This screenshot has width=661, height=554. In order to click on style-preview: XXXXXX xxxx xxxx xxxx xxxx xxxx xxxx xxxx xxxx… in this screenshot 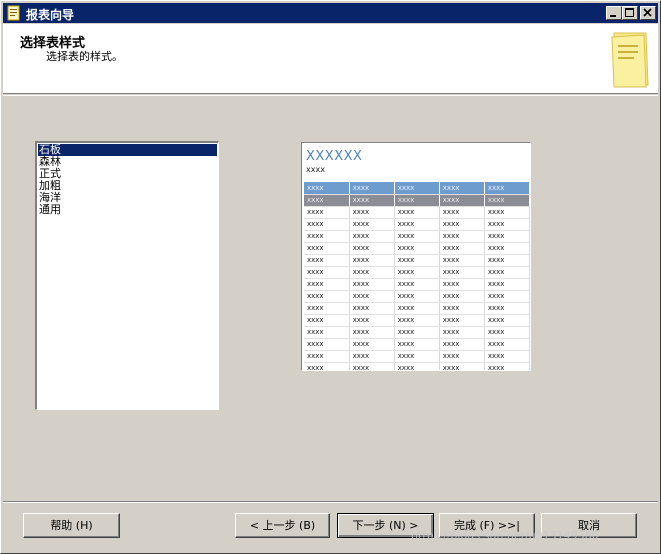, I will do `click(416, 256)`.